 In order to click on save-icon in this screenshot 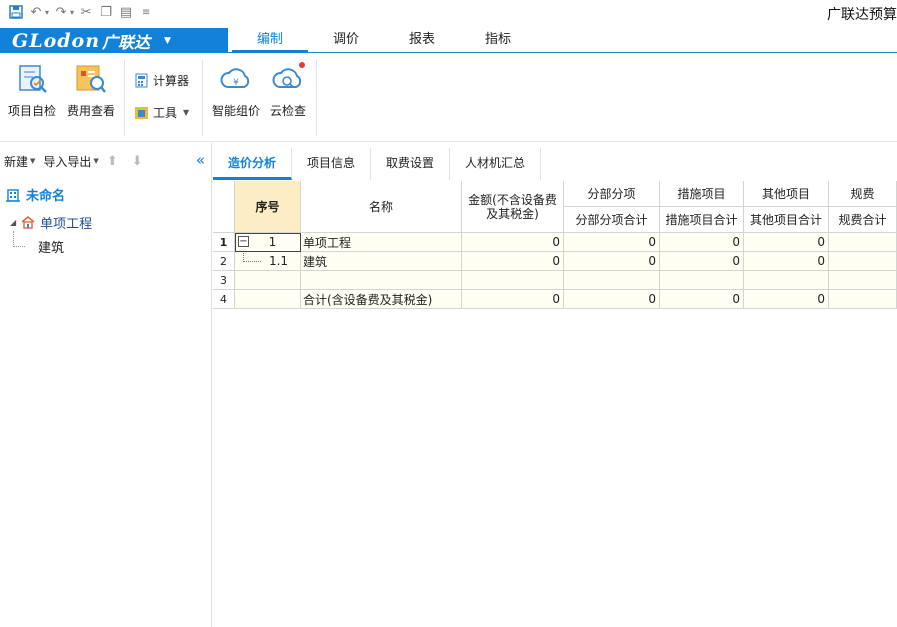, I will do `click(16, 12)`.